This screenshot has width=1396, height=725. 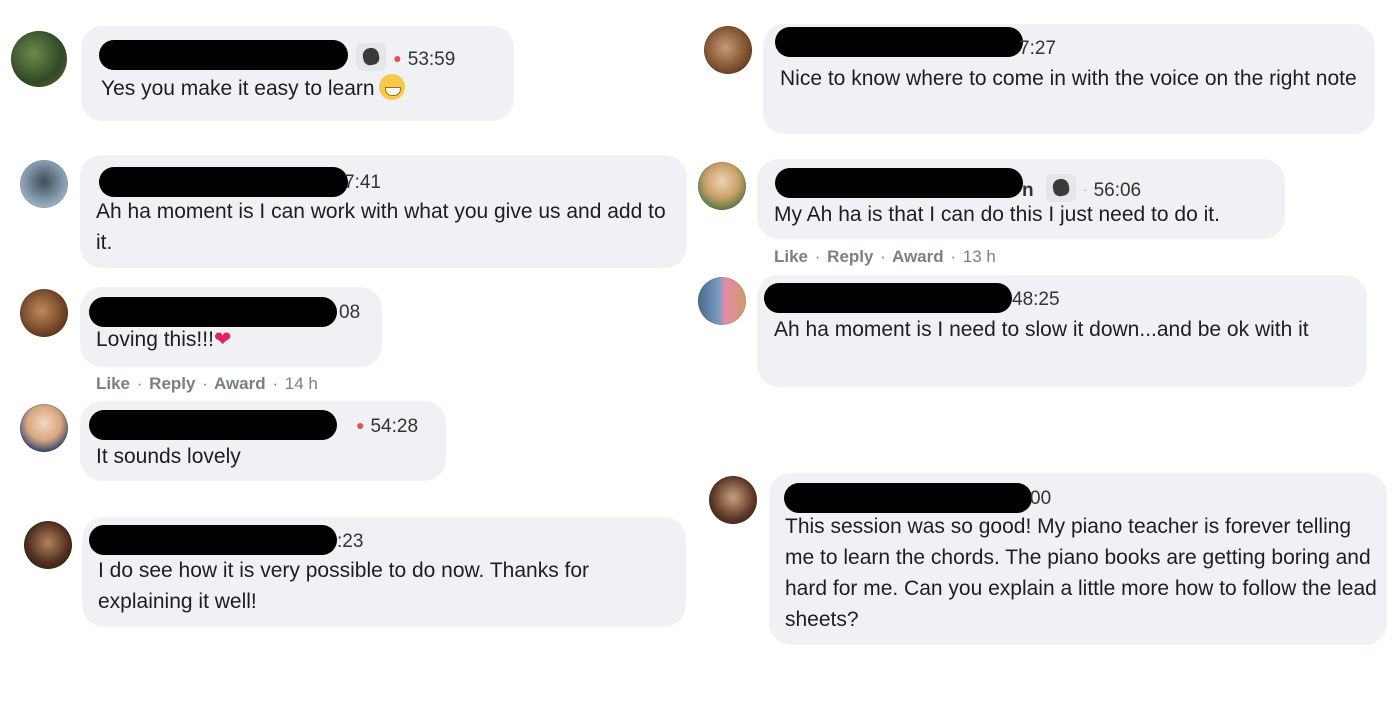 I want to click on comment-meta: 48:25, so click(x=1036, y=300).